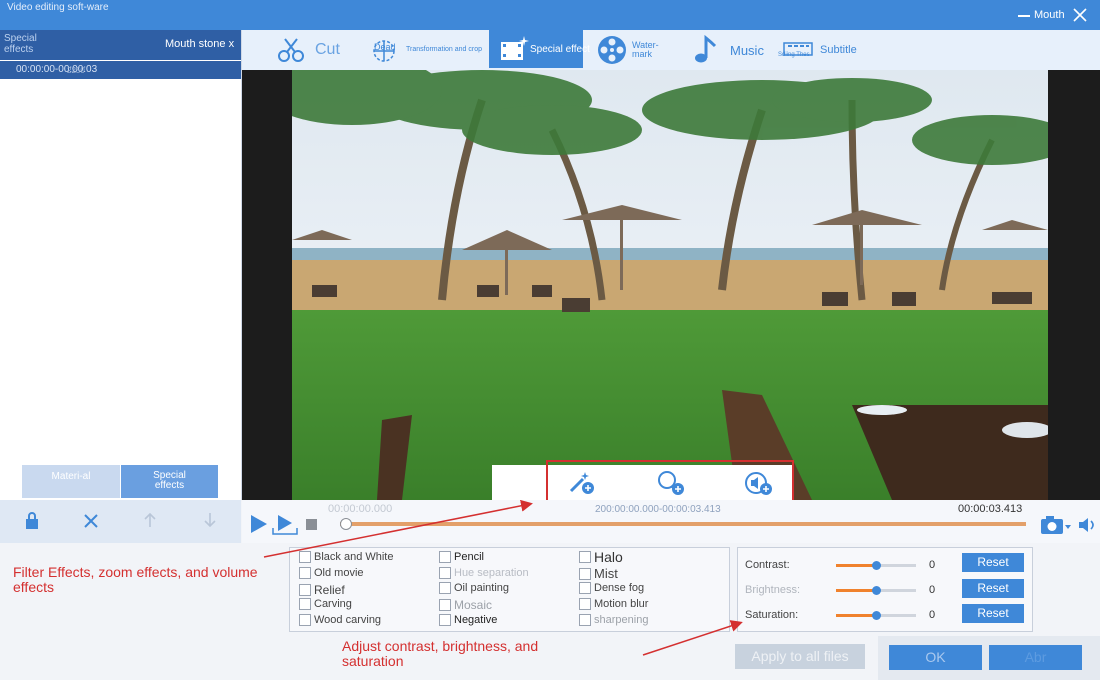  What do you see at coordinates (772, 615) in the screenshot?
I see `saturation-label: Saturation:` at bounding box center [772, 615].